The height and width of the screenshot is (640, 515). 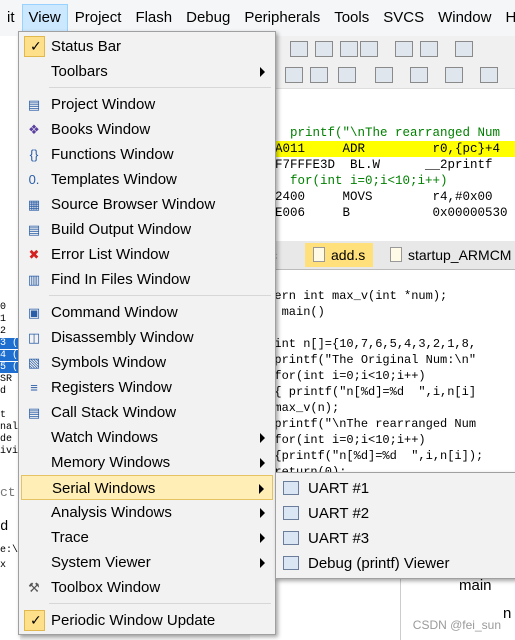 I want to click on menu-item-analysis-windows: Analysis Windows, so click(x=147, y=512).